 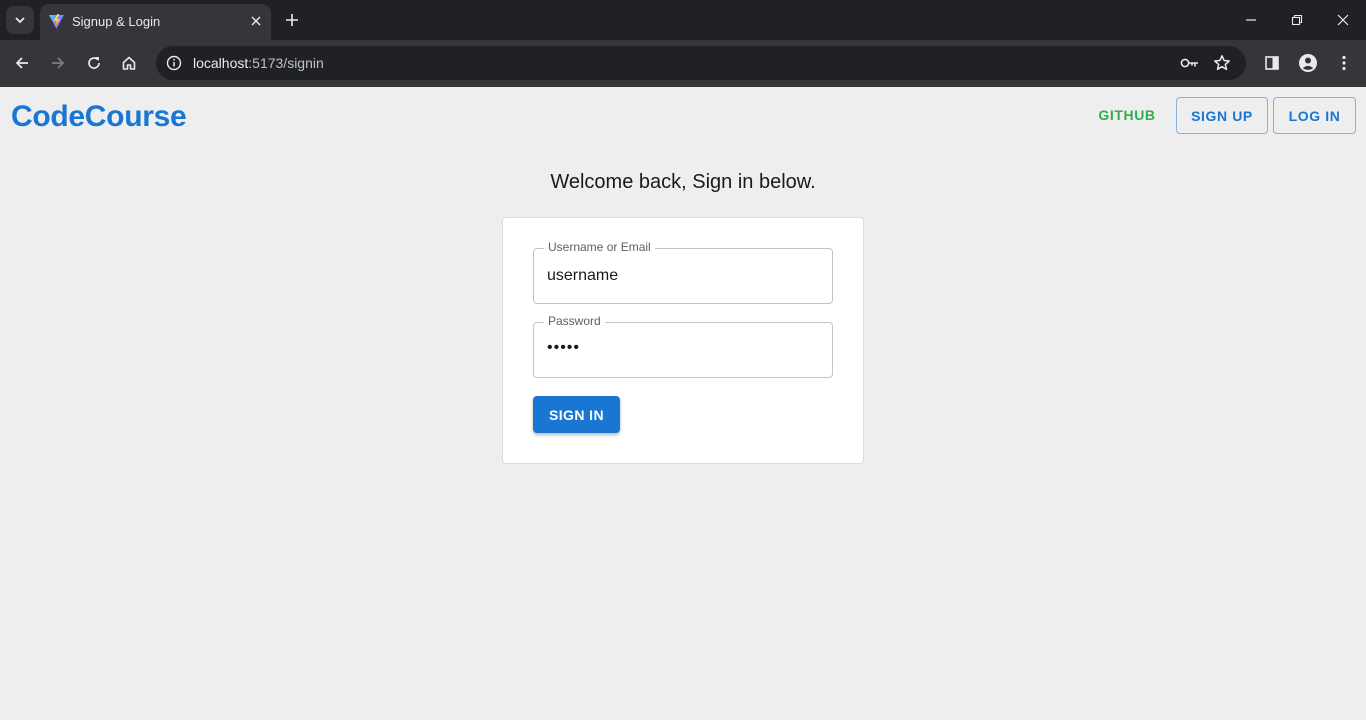 What do you see at coordinates (99, 117) in the screenshot?
I see `brand-logo: CodeCourse` at bounding box center [99, 117].